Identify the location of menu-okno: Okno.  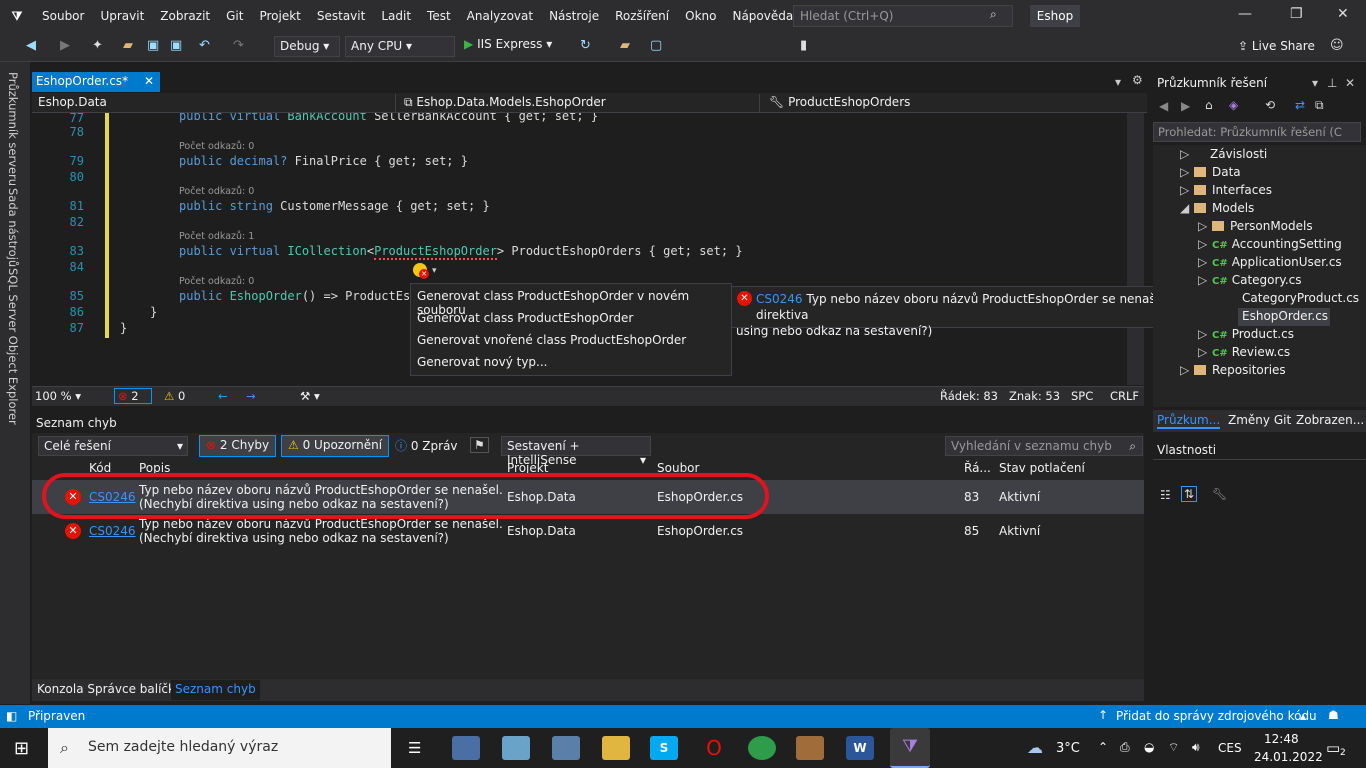
(700, 16).